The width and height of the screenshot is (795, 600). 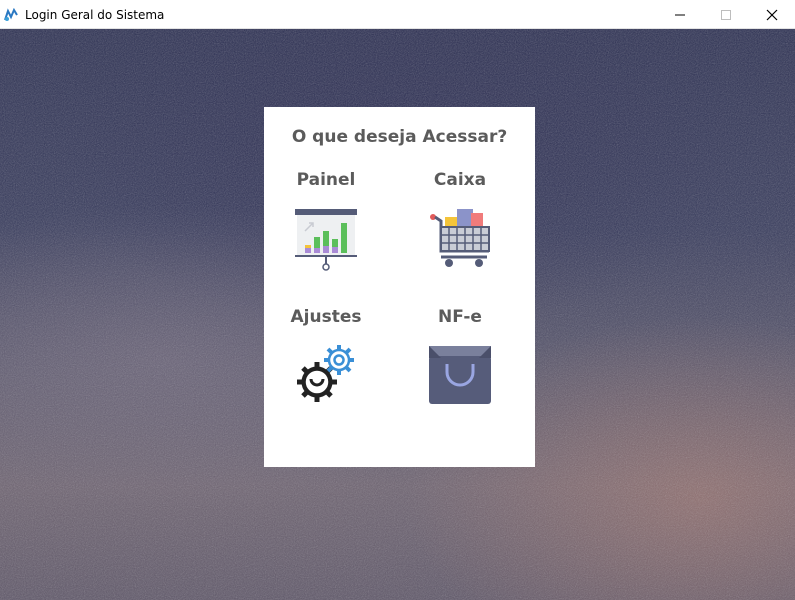 What do you see at coordinates (460, 375) in the screenshot?
I see `shopping-bag-icon` at bounding box center [460, 375].